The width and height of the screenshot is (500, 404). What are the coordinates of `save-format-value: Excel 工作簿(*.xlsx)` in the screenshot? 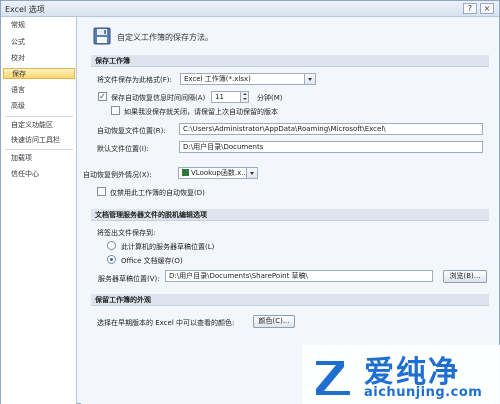 It's located at (217, 79).